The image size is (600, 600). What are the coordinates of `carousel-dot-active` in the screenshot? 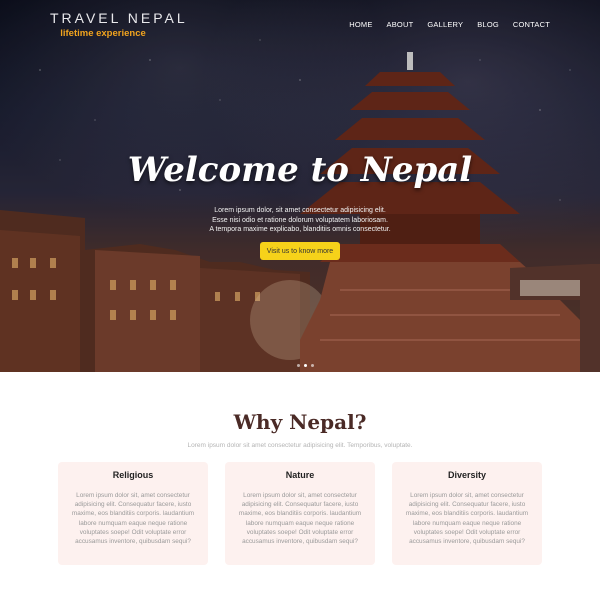 It's located at (305, 365).